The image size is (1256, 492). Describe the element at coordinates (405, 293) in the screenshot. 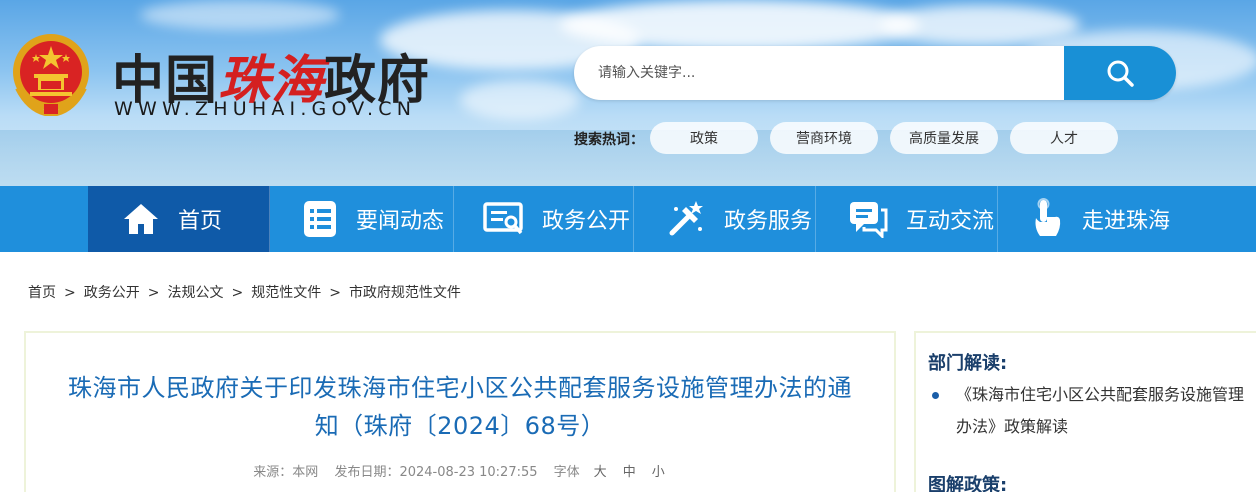

I see `breadcrumb-link: 市政府规范性文件` at that location.